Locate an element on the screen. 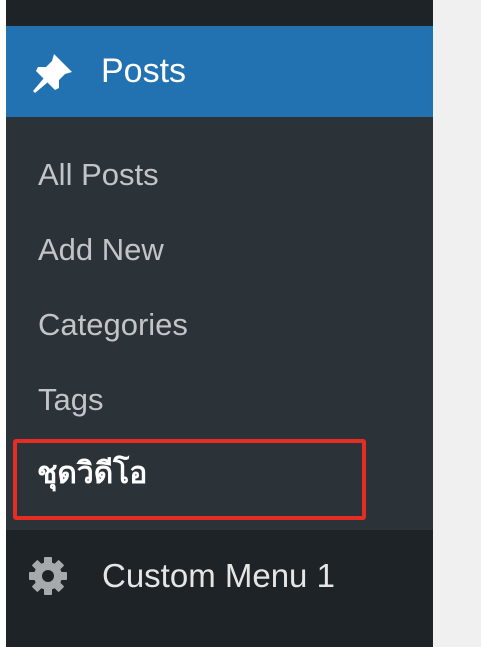  submenu-item-add-new: Add New is located at coordinates (101, 250).